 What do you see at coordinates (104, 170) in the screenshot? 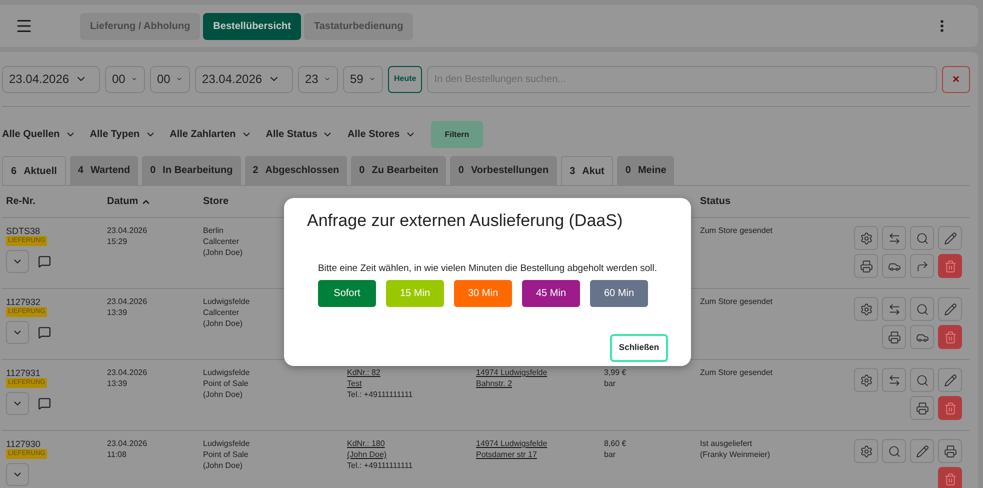
I see `status-tab: 4 Wartend` at bounding box center [104, 170].